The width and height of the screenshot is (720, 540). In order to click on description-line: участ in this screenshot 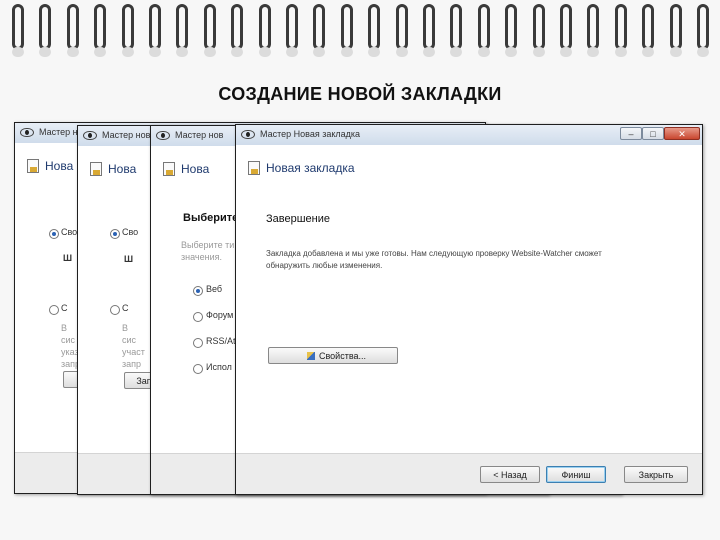, I will do `click(133, 352)`.